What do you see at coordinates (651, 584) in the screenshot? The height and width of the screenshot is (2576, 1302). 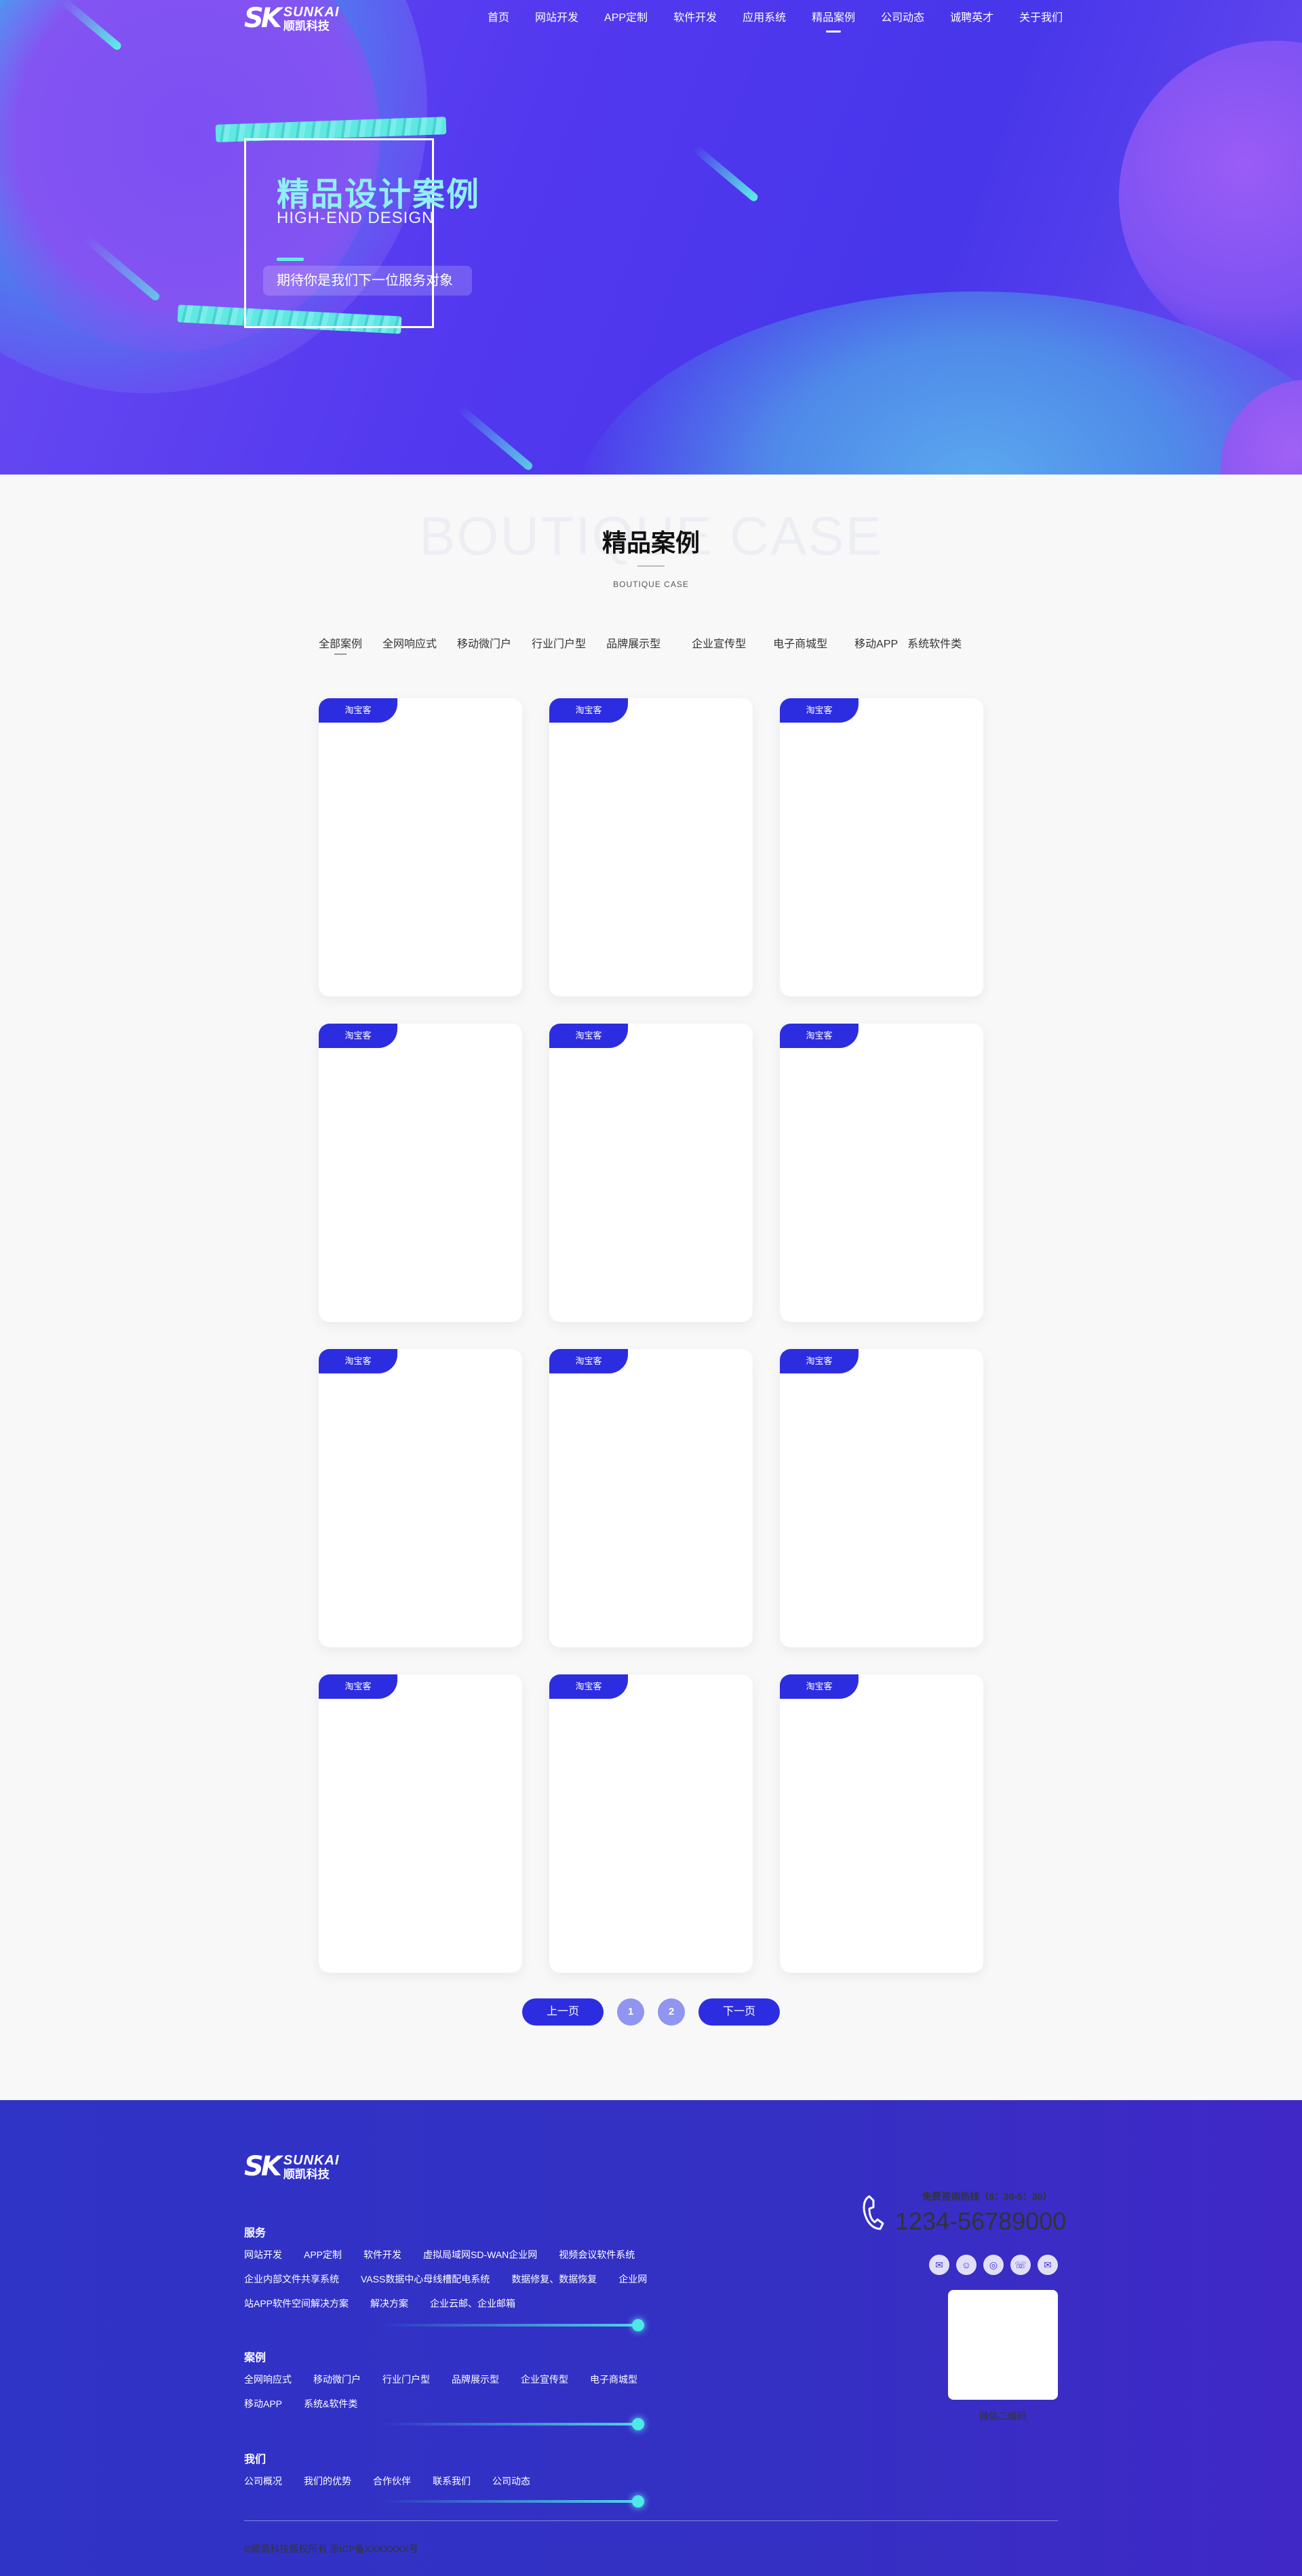 I see `section-subtitle: BOUTIQUE CASE` at bounding box center [651, 584].